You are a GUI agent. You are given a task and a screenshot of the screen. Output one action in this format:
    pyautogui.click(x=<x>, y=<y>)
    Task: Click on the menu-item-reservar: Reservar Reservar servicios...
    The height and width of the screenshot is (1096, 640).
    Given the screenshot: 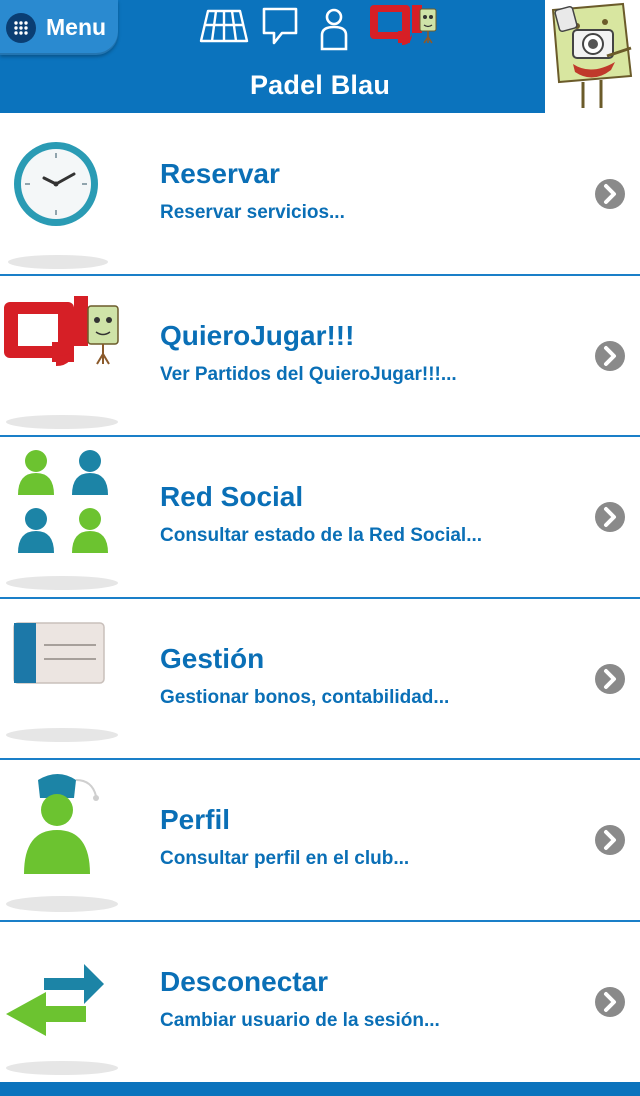 What is the action you would take?
    pyautogui.click(x=320, y=195)
    